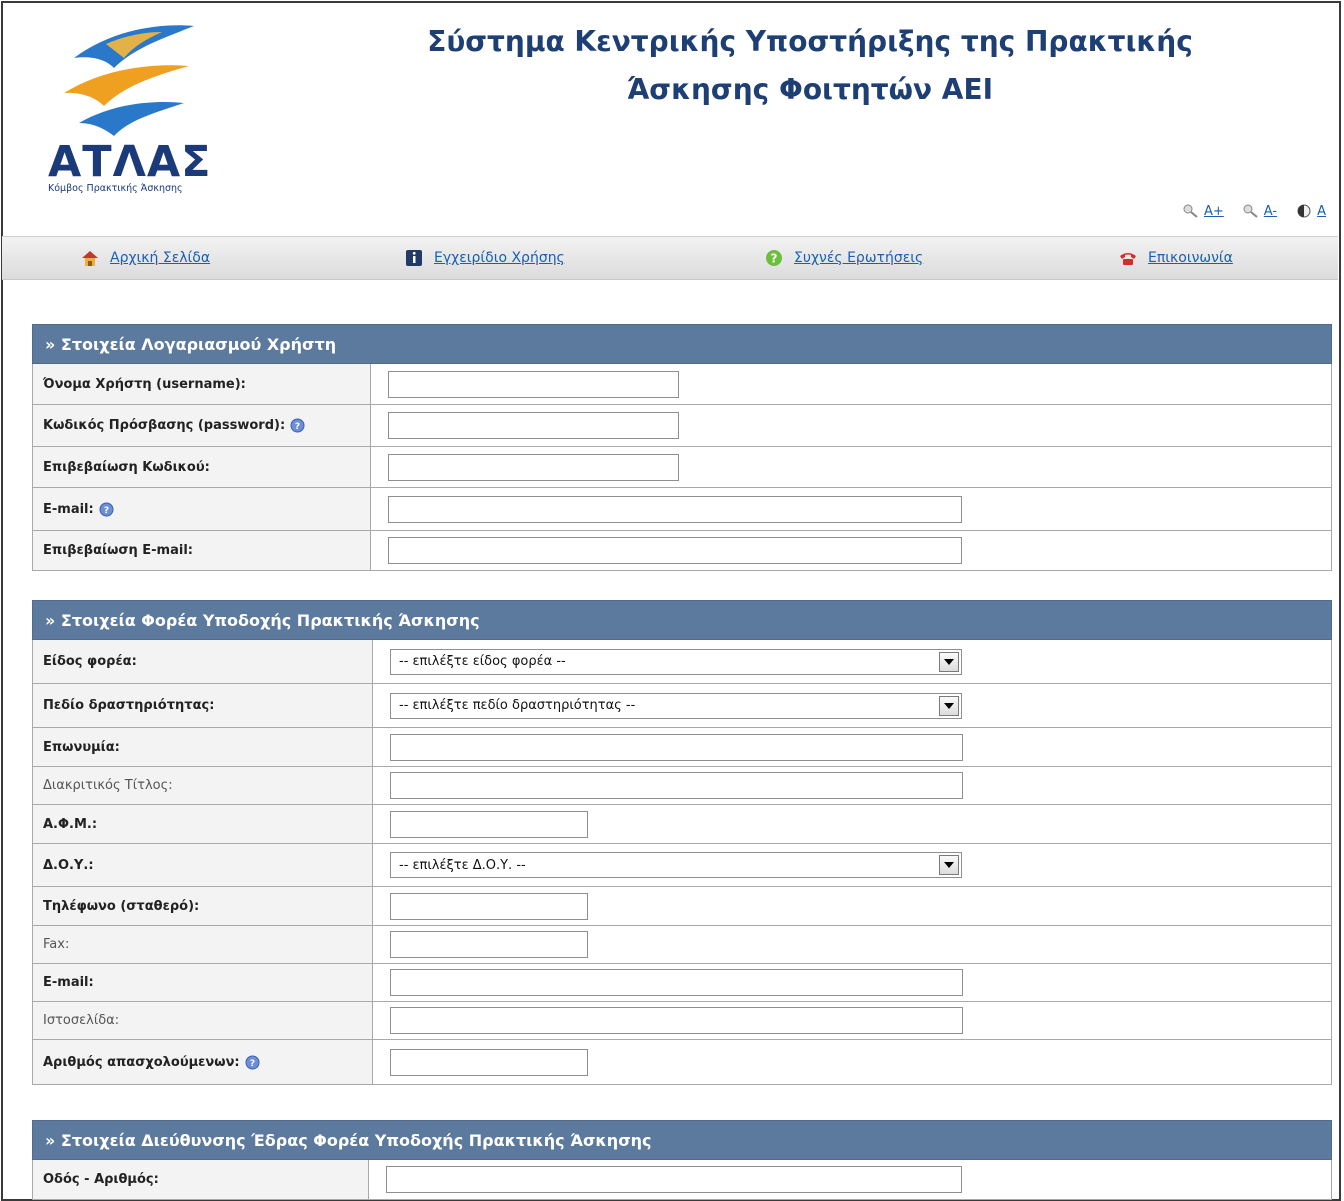 The image size is (1344, 1201). Describe the element at coordinates (203, 1020) in the screenshot. I see `field-label: Ιστοσελίδα:` at that location.